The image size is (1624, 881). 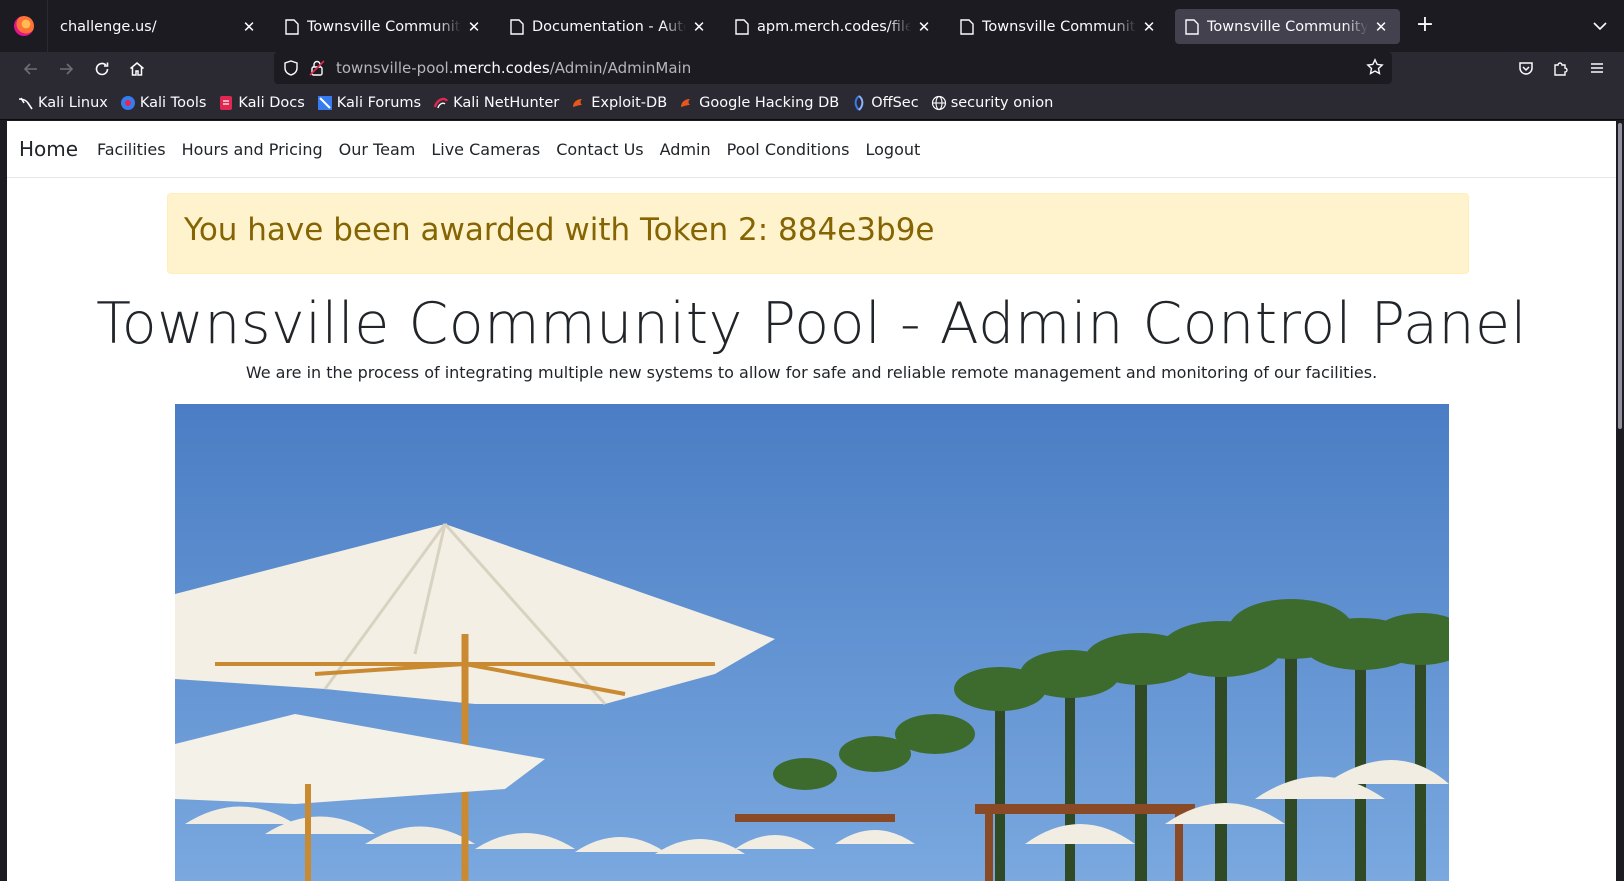 What do you see at coordinates (893, 149) in the screenshot?
I see `nav-link-logout: Logout` at bounding box center [893, 149].